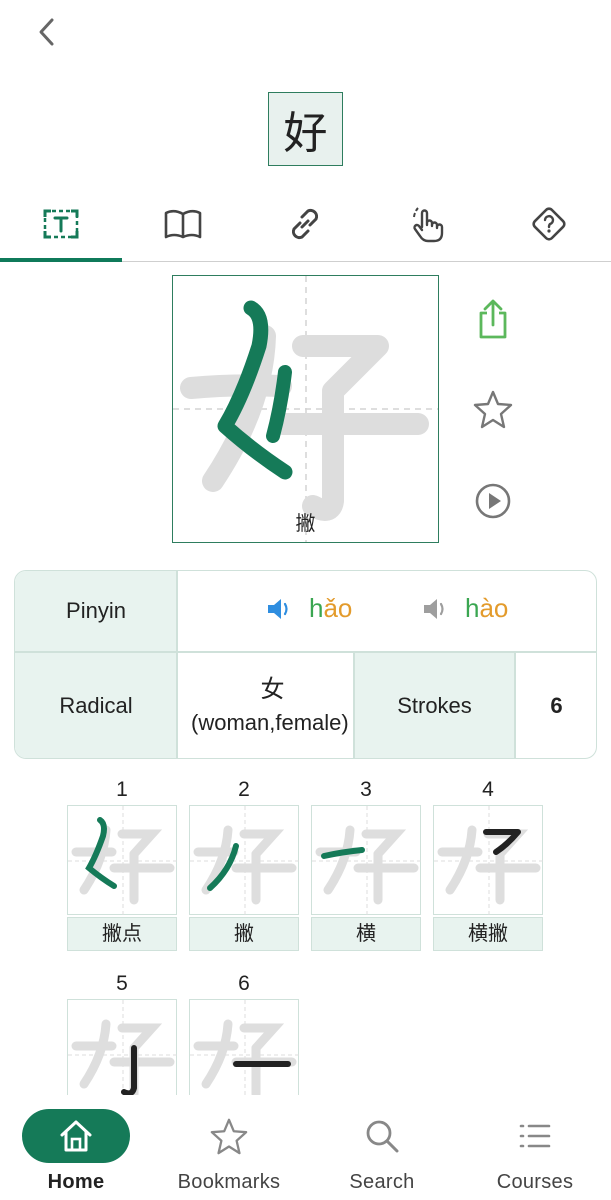 The height and width of the screenshot is (1200, 611). I want to click on pinyin-final: ào, so click(494, 608).